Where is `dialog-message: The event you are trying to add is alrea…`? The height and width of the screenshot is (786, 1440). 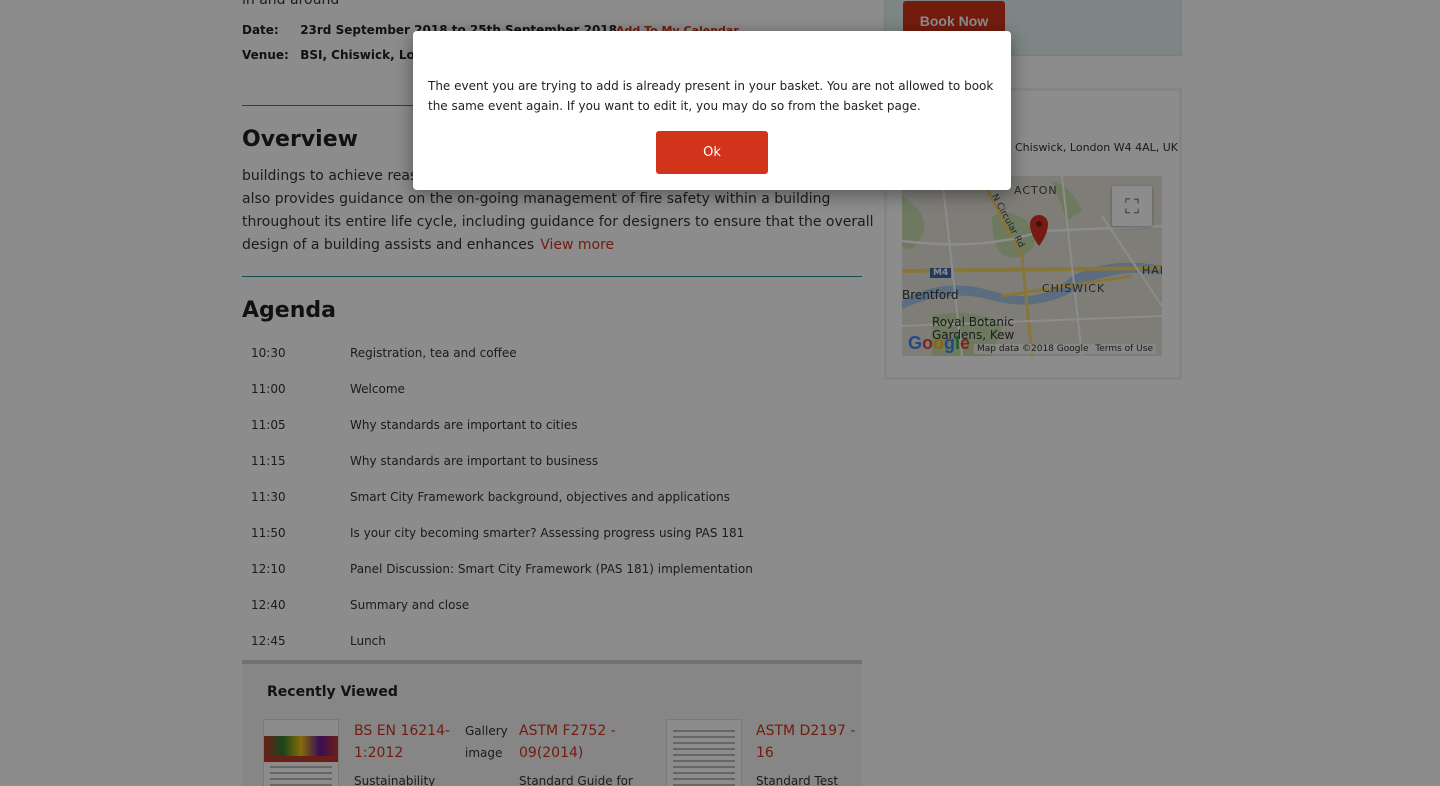 dialog-message: The event you are trying to add is alrea… is located at coordinates (711, 96).